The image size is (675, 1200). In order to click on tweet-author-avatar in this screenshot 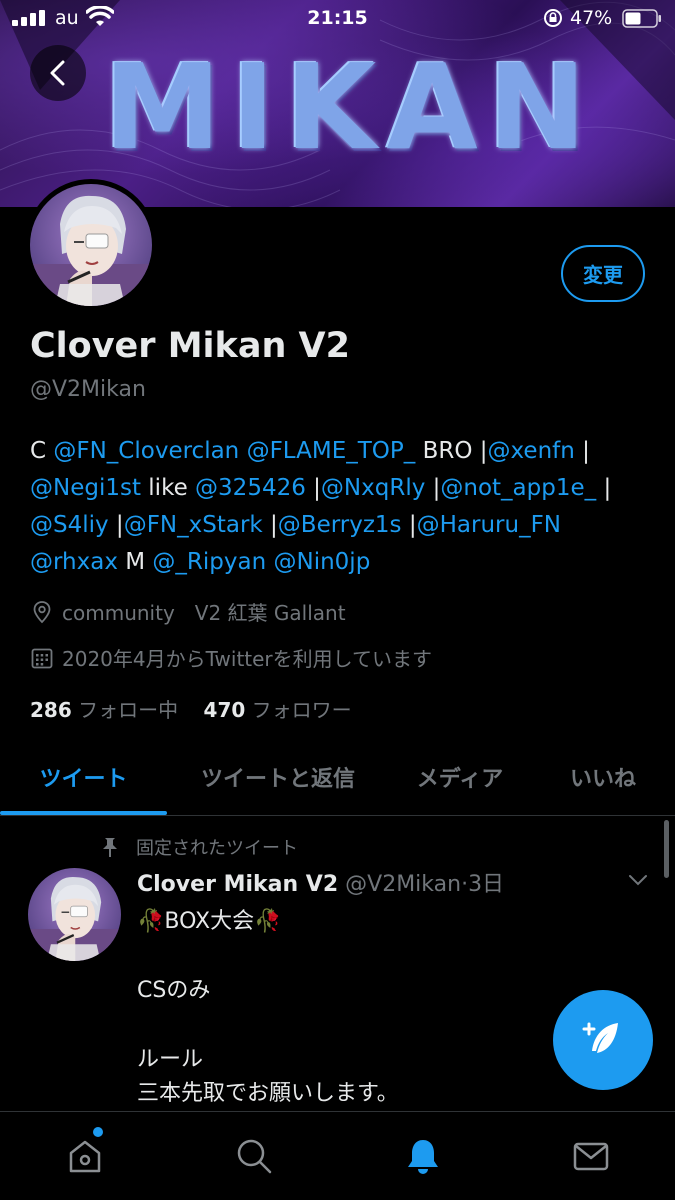, I will do `click(74, 914)`.